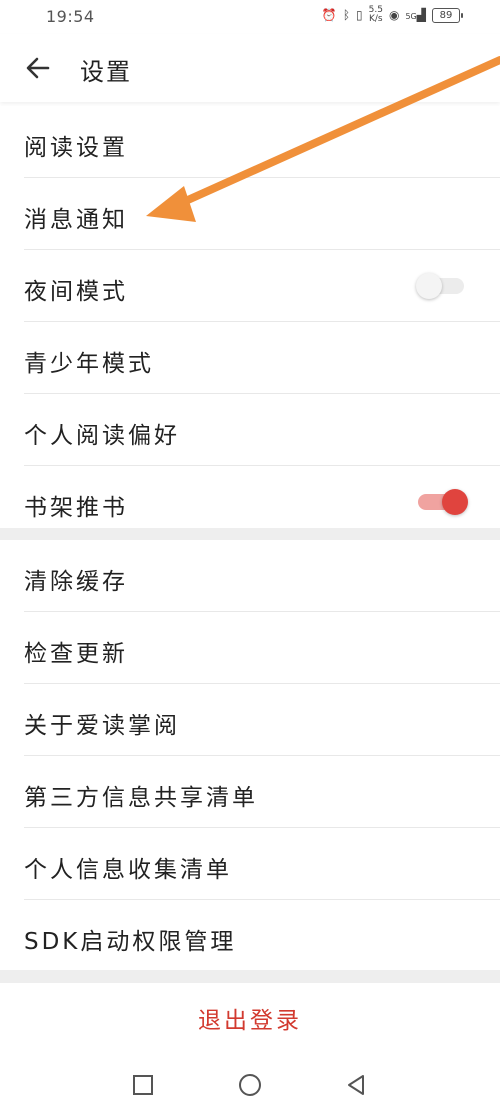 This screenshot has height=1111, width=500. Describe the element at coordinates (102, 436) in the screenshot. I see `row-label: 个人阅读偏好` at that location.